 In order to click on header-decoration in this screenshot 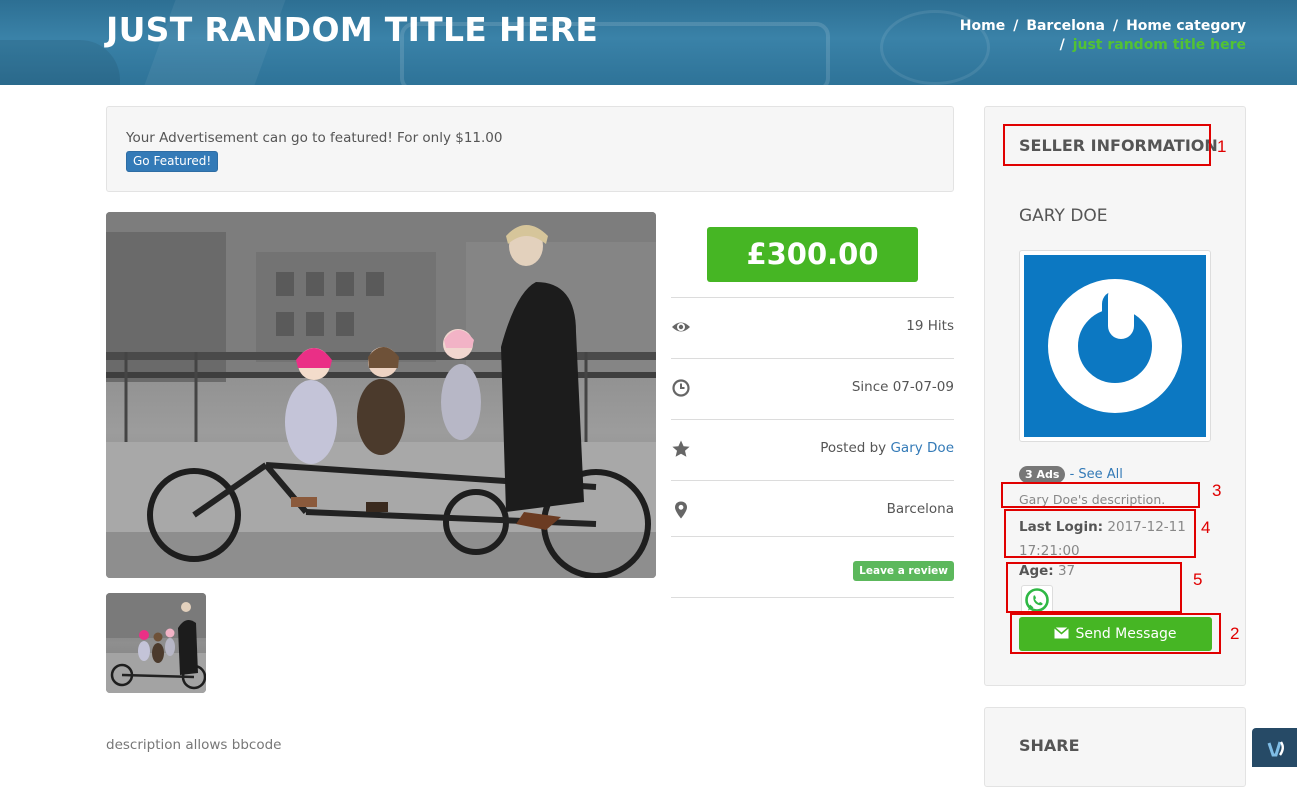, I will do `click(60, 62)`.